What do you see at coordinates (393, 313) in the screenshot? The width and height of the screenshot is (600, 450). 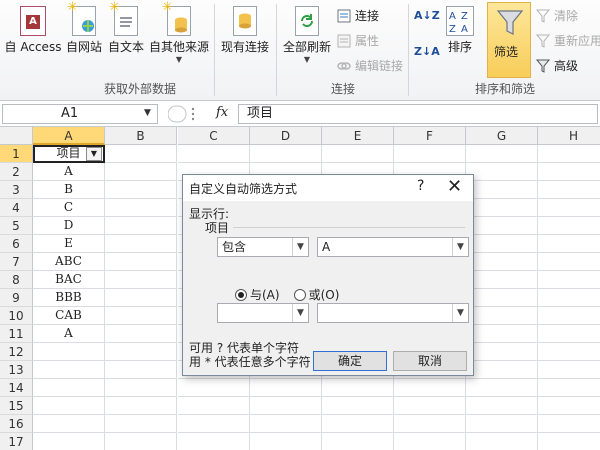 I see `condition2-value-input: ▼` at bounding box center [393, 313].